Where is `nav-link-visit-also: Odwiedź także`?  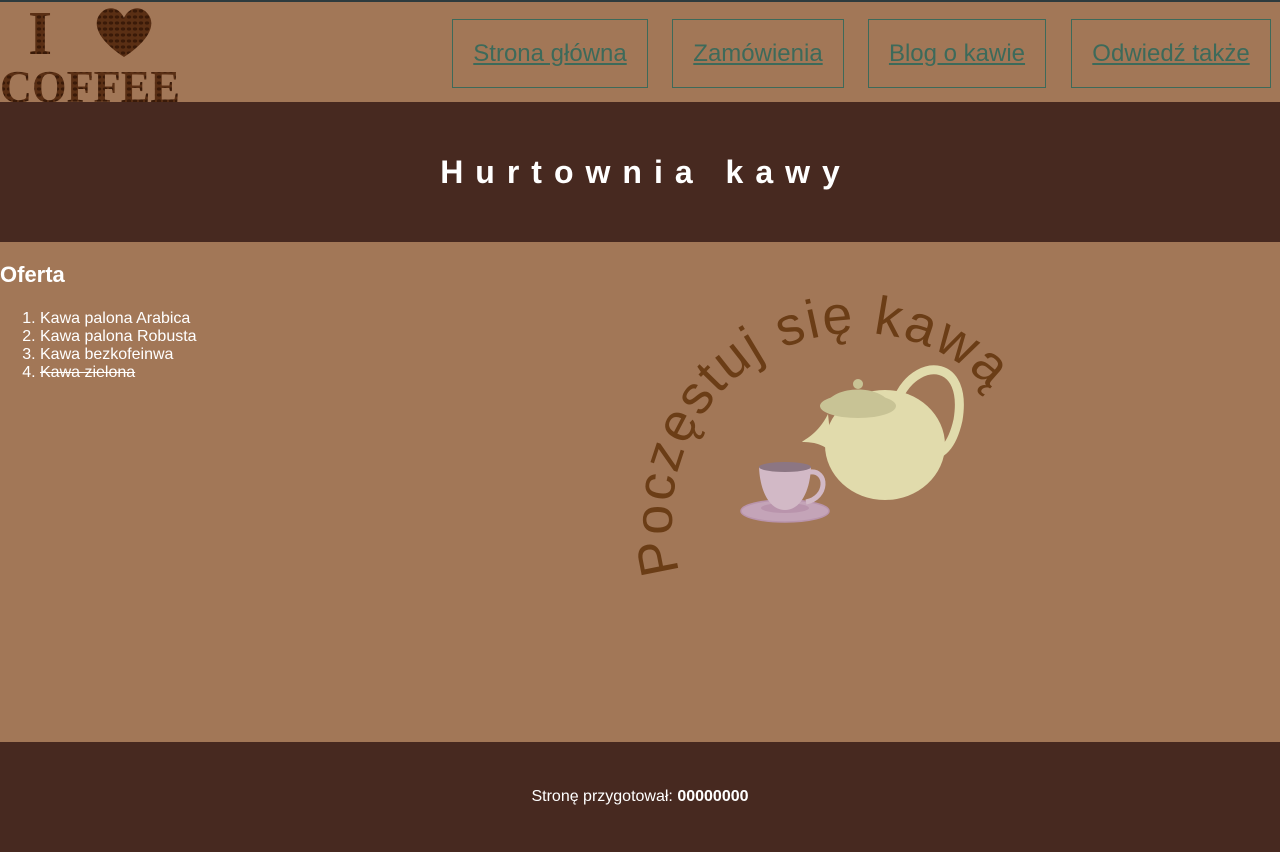 nav-link-visit-also: Odwiedź także is located at coordinates (1171, 53).